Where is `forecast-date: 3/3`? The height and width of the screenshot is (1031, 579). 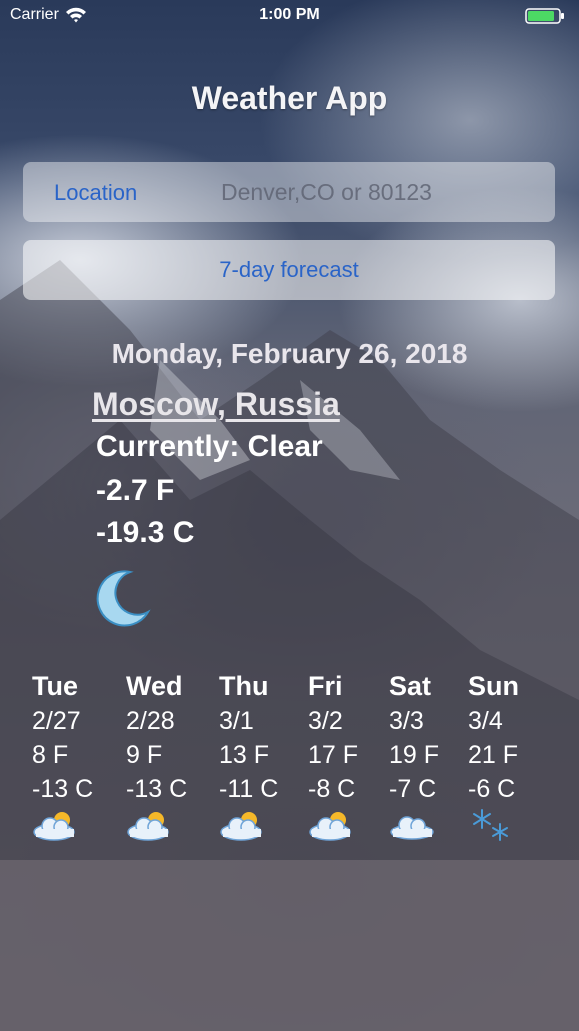
forecast-date: 3/3 is located at coordinates (406, 721).